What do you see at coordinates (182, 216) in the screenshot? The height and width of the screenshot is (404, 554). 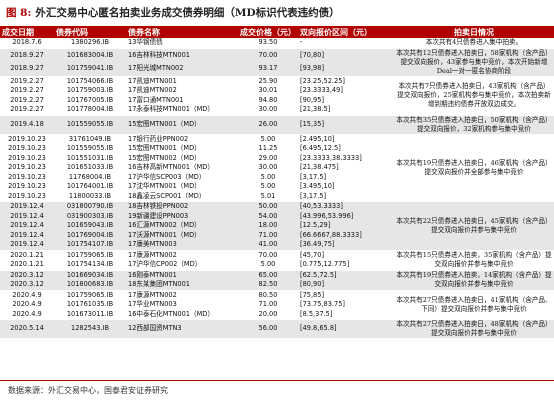 I see `cell-name: 19新疆建设PPN003` at bounding box center [182, 216].